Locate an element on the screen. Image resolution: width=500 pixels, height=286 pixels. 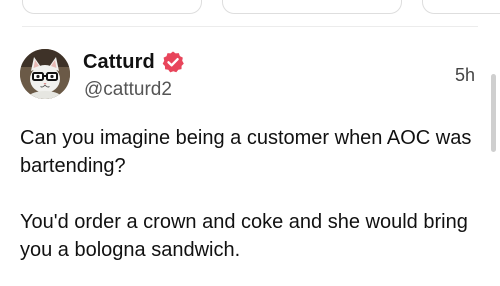
avatar is located at coordinates (45, 74).